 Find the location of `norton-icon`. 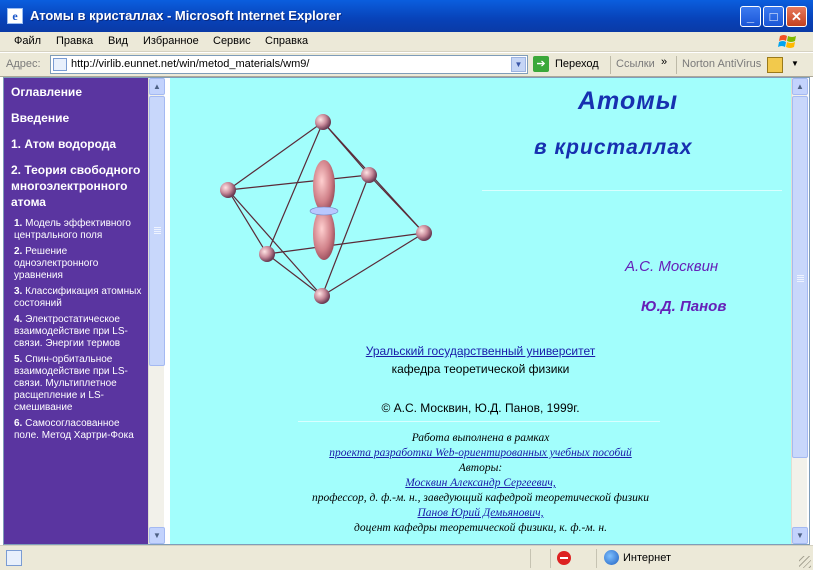

norton-icon is located at coordinates (775, 65).